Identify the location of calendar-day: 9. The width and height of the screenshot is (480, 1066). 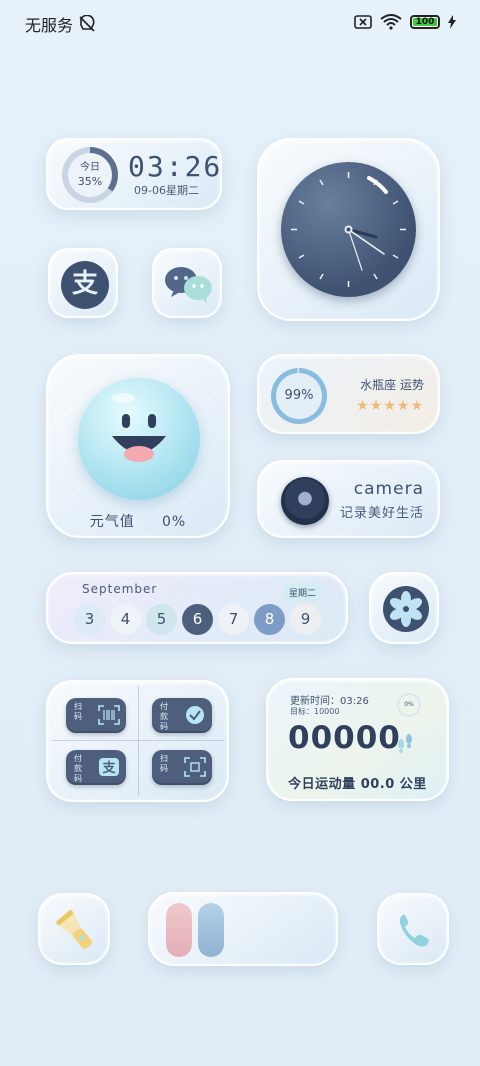
(305, 619).